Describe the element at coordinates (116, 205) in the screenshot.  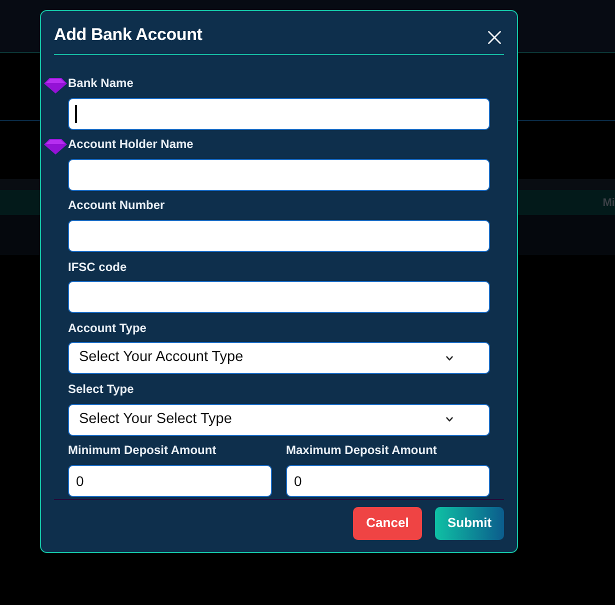
I see `field-label: Account Number` at that location.